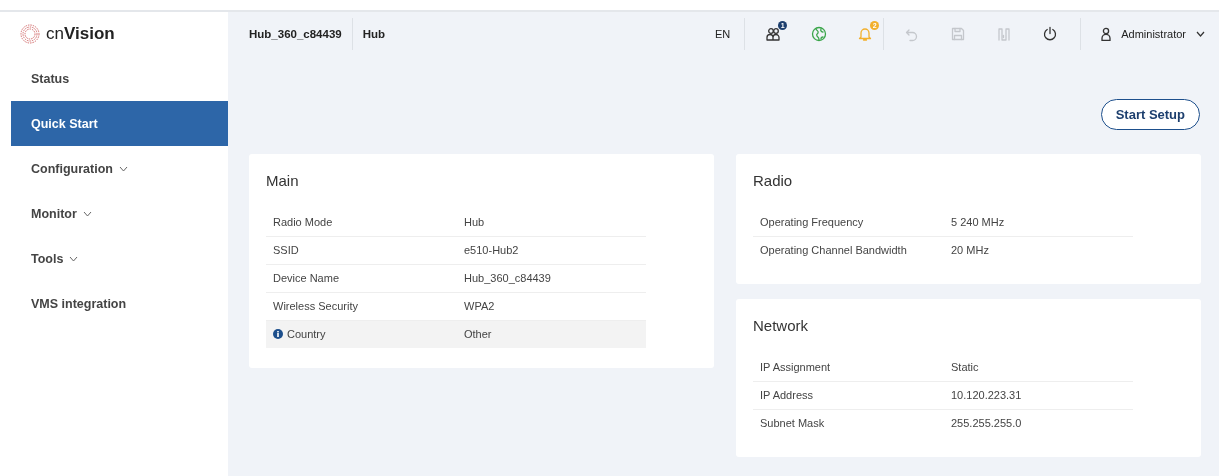  What do you see at coordinates (795, 366) in the screenshot?
I see `field-label: IP Assignment` at bounding box center [795, 366].